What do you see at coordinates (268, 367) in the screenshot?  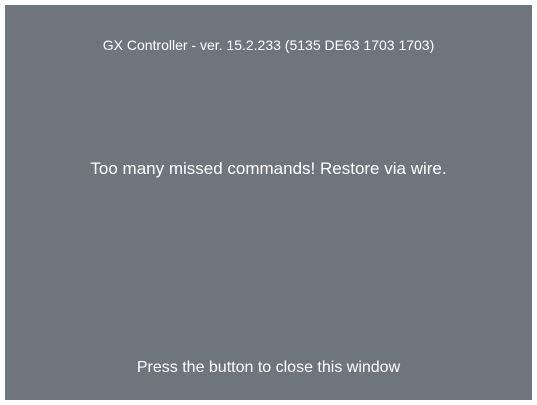 I see `close-instruction: Press the button to close this window` at bounding box center [268, 367].